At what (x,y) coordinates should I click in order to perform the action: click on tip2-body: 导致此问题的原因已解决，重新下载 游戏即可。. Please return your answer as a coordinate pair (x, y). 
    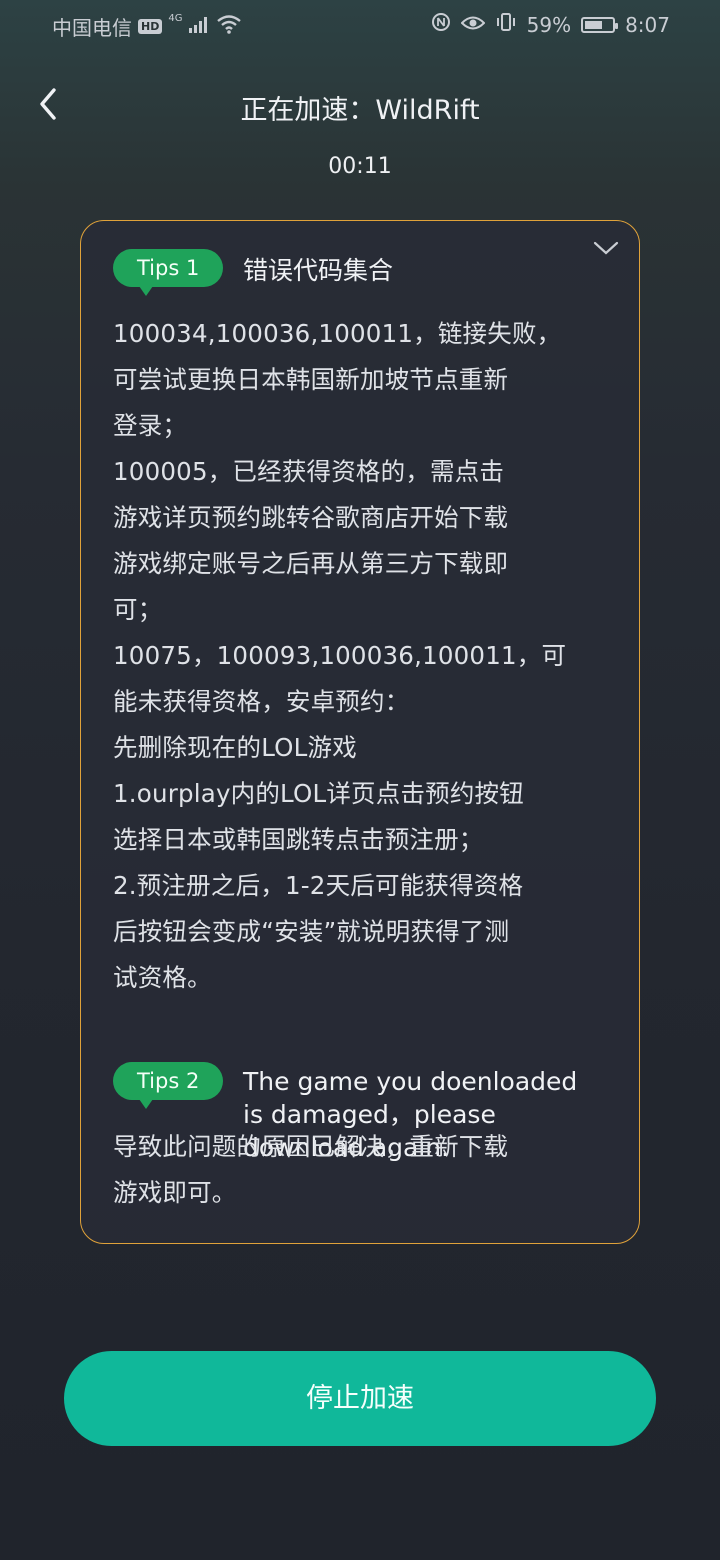
    Looking at the image, I should click on (311, 1169).